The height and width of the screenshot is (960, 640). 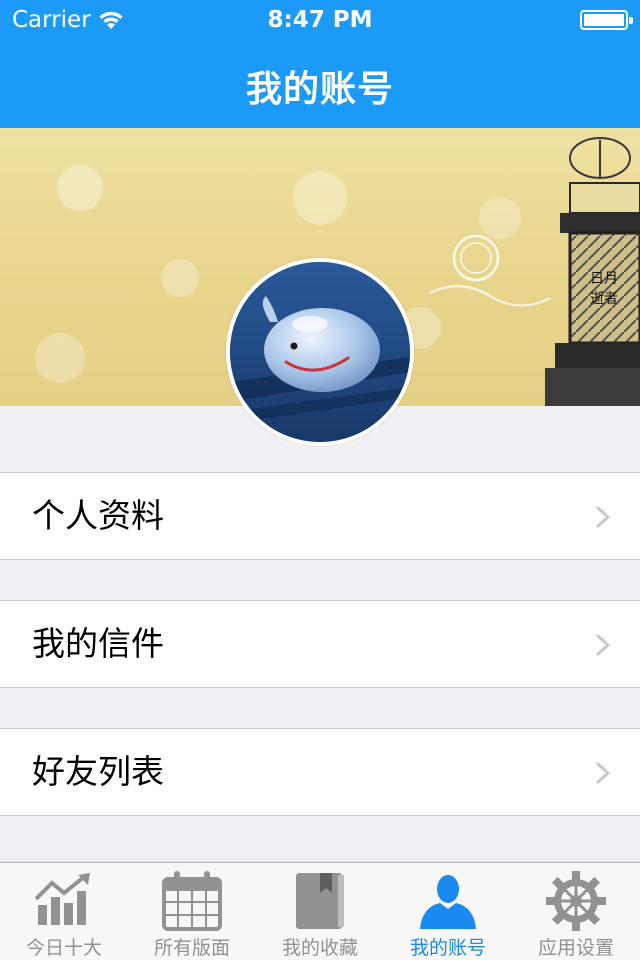 What do you see at coordinates (319, 948) in the screenshot?
I see `tab-label: 我的收藏` at bounding box center [319, 948].